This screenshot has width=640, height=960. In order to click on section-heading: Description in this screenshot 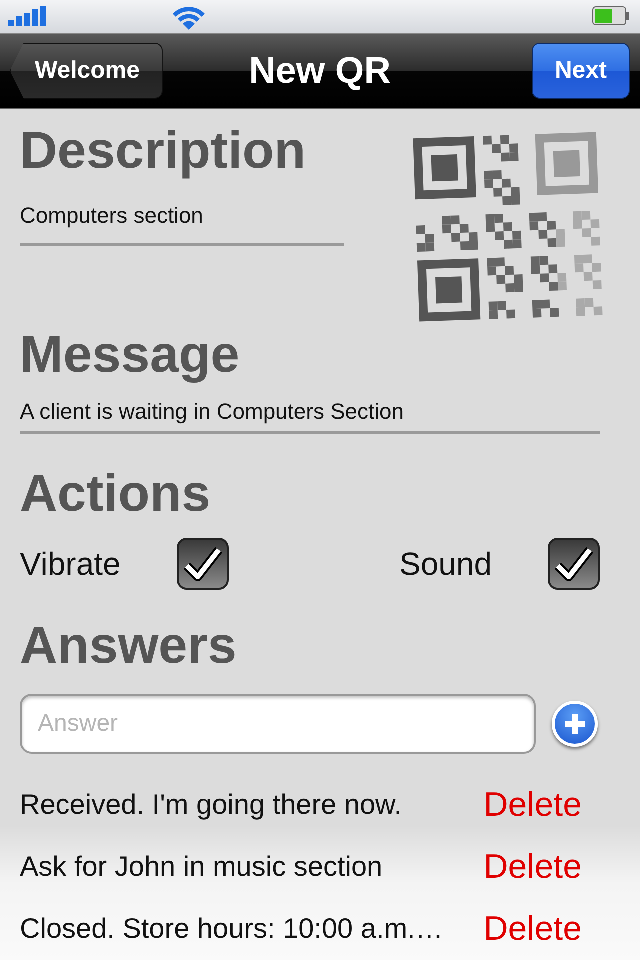, I will do `click(164, 151)`.